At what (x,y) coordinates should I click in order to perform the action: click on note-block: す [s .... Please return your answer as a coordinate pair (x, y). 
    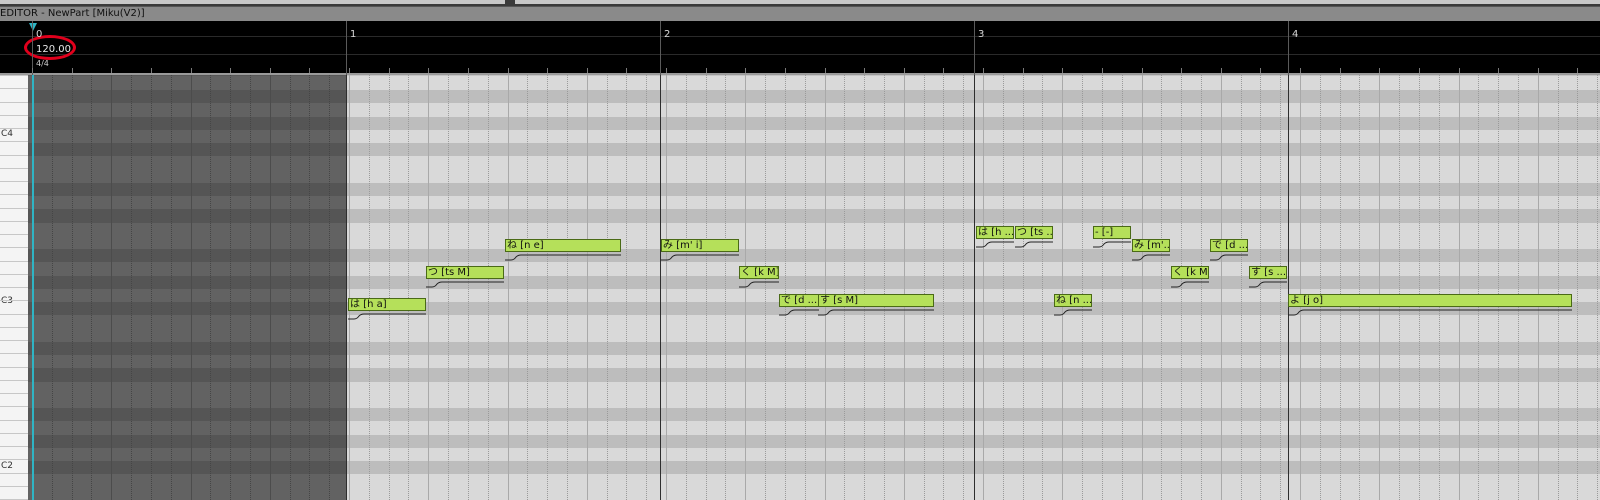
    Looking at the image, I should click on (1268, 272).